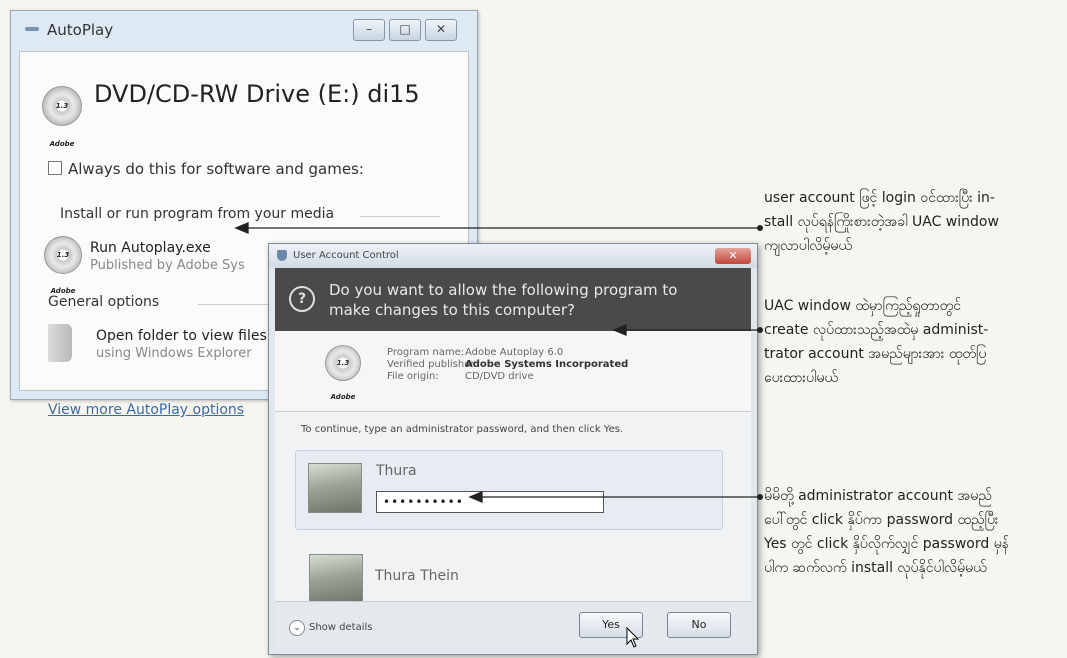 The height and width of the screenshot is (658, 1067). What do you see at coordinates (808, 246) in the screenshot?
I see `annotation-line: ကျလာပါလိမ့်မယ်` at bounding box center [808, 246].